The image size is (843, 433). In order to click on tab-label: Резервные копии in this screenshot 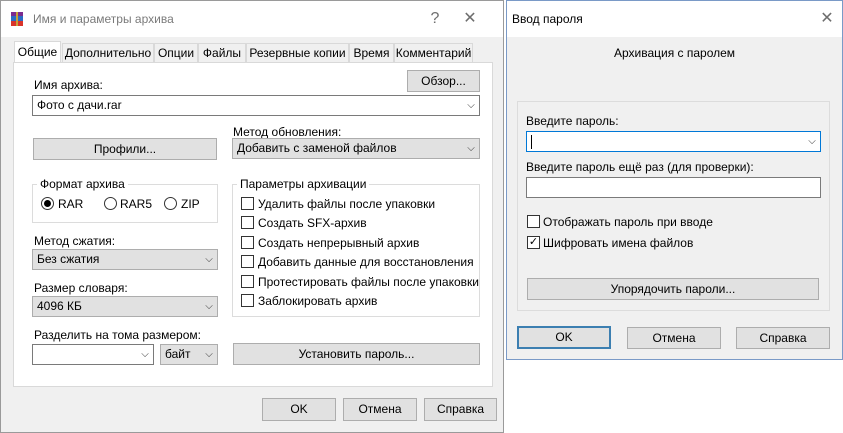, I will do `click(297, 53)`.